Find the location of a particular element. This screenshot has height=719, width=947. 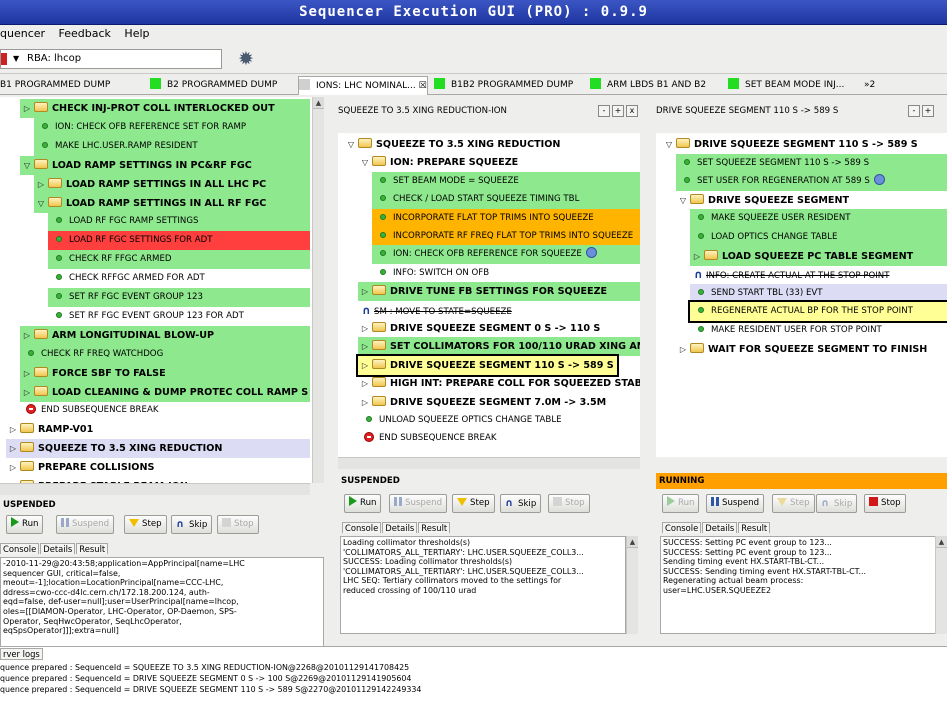

tree-folder: ▷ RAMP-V01 is located at coordinates (51, 429).